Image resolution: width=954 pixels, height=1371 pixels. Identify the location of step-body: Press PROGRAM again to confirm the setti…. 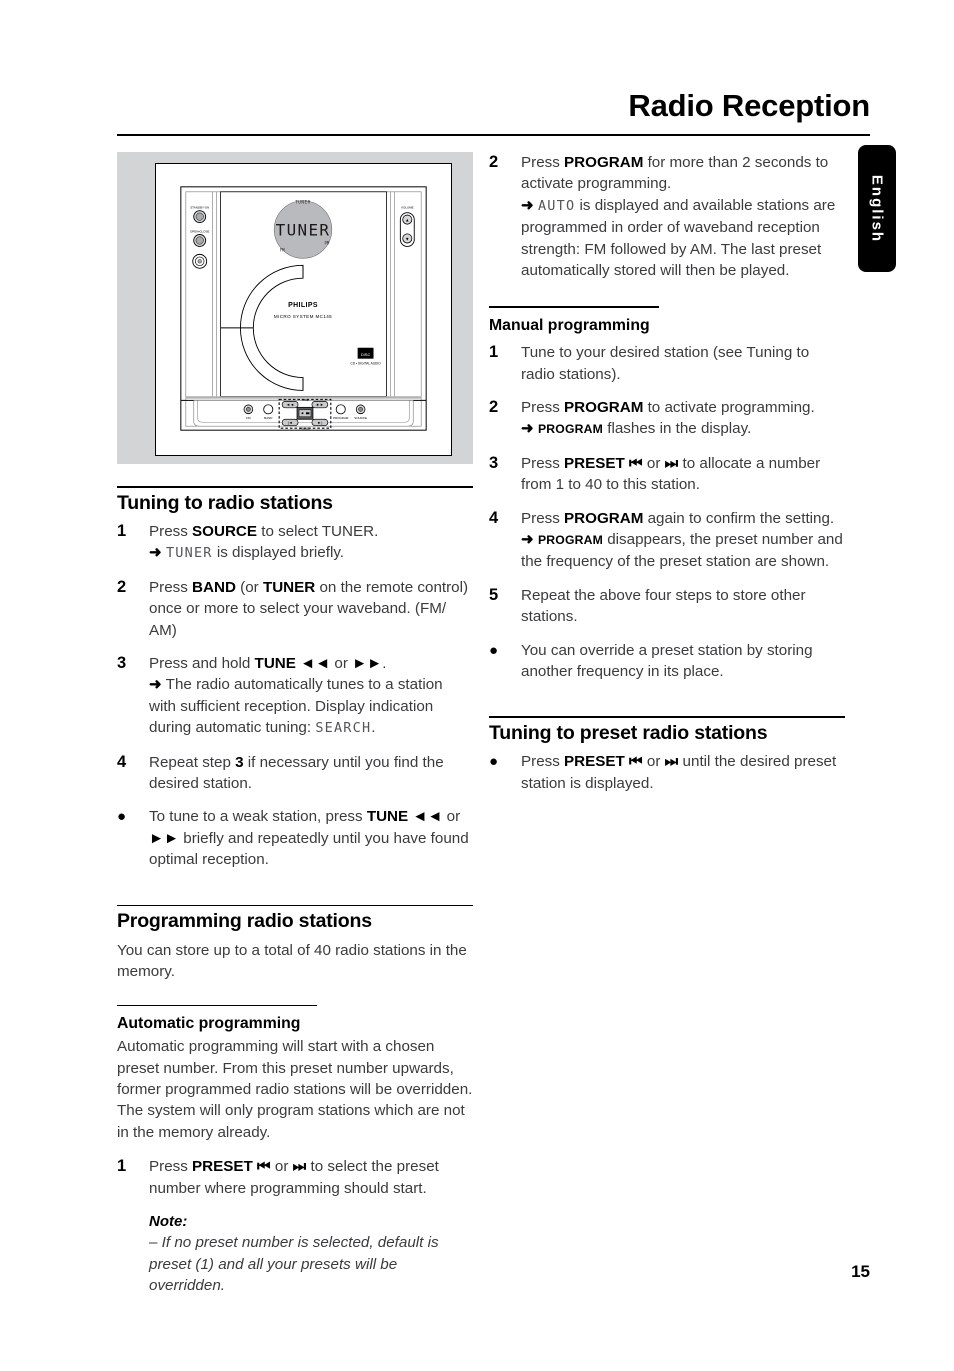
(683, 540).